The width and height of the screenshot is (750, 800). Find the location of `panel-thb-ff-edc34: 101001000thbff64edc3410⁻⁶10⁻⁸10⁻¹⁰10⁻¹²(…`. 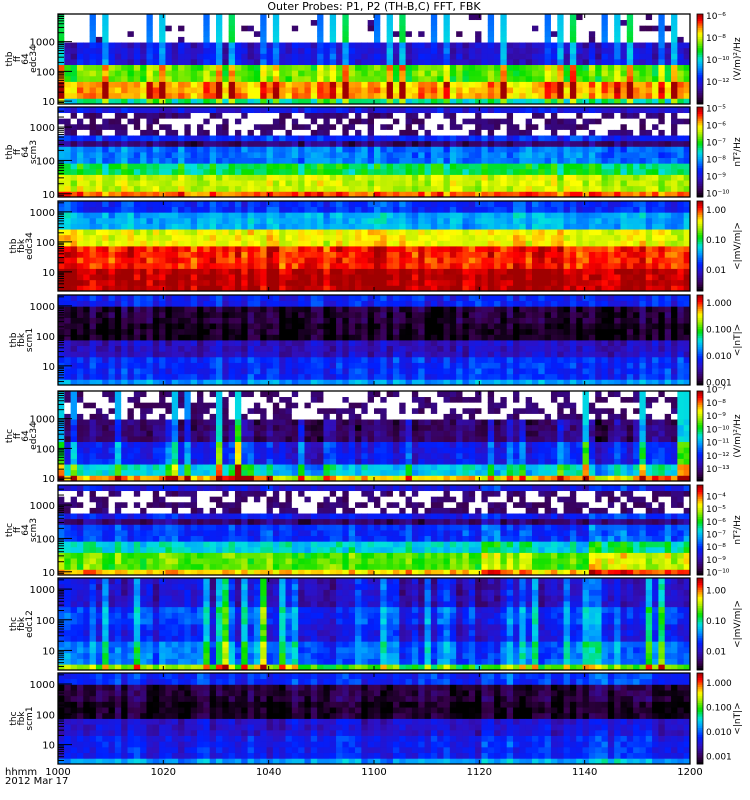

panel-thb-ff-edc34: 101001000thbff64edc3410⁻⁶10⁻⁸10⁻¹⁰10⁻¹²(… is located at coordinates (374, 60).